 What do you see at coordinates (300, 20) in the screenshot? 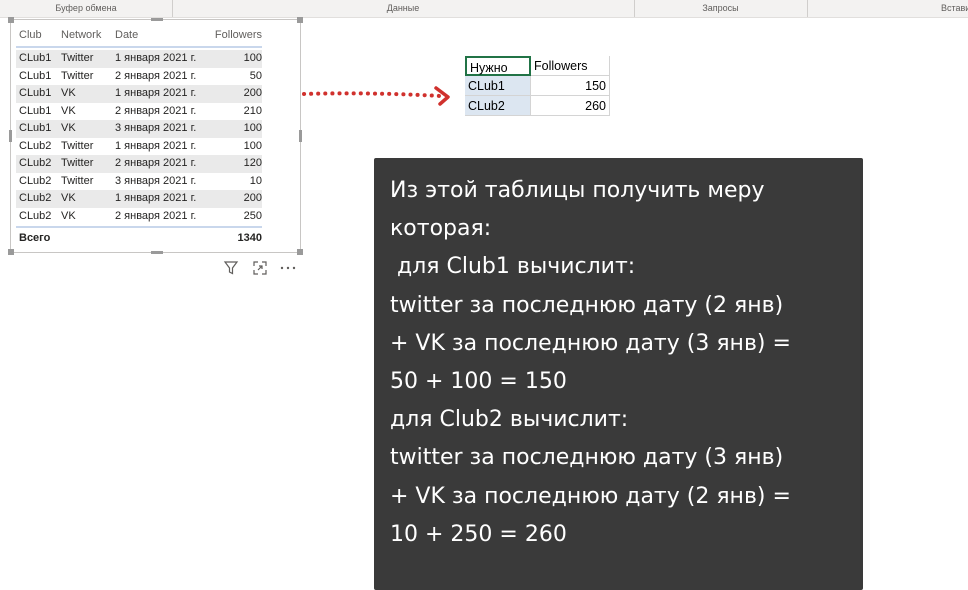
I see `resize-handle-top-right` at bounding box center [300, 20].